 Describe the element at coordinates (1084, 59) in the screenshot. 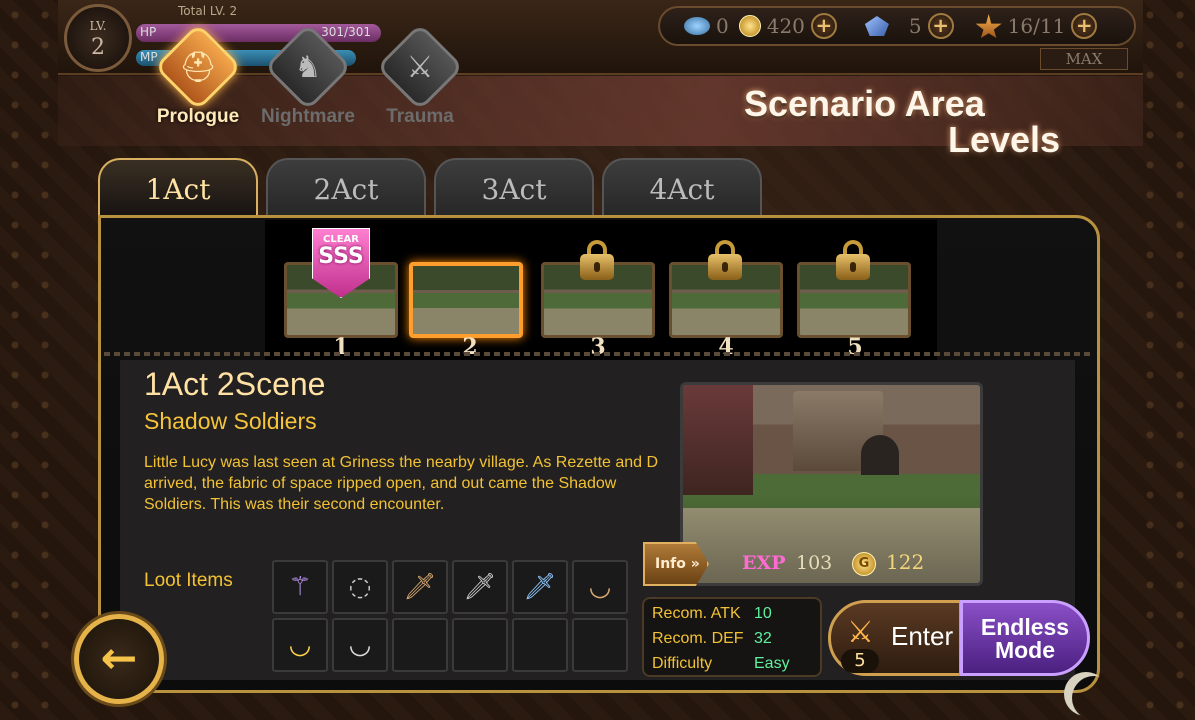

I see `stamina-max-tag: MAX` at that location.